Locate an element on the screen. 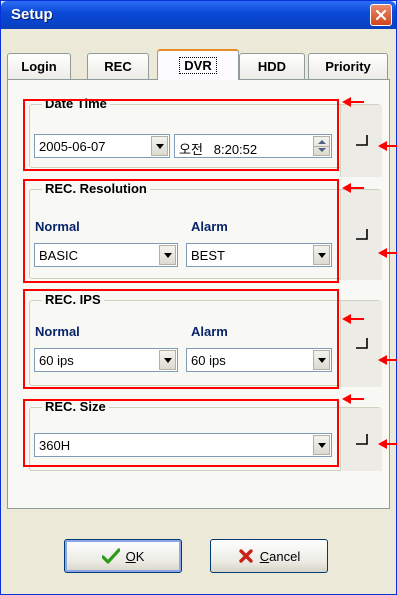  cancel-button-label: Cancel is located at coordinates (280, 556).